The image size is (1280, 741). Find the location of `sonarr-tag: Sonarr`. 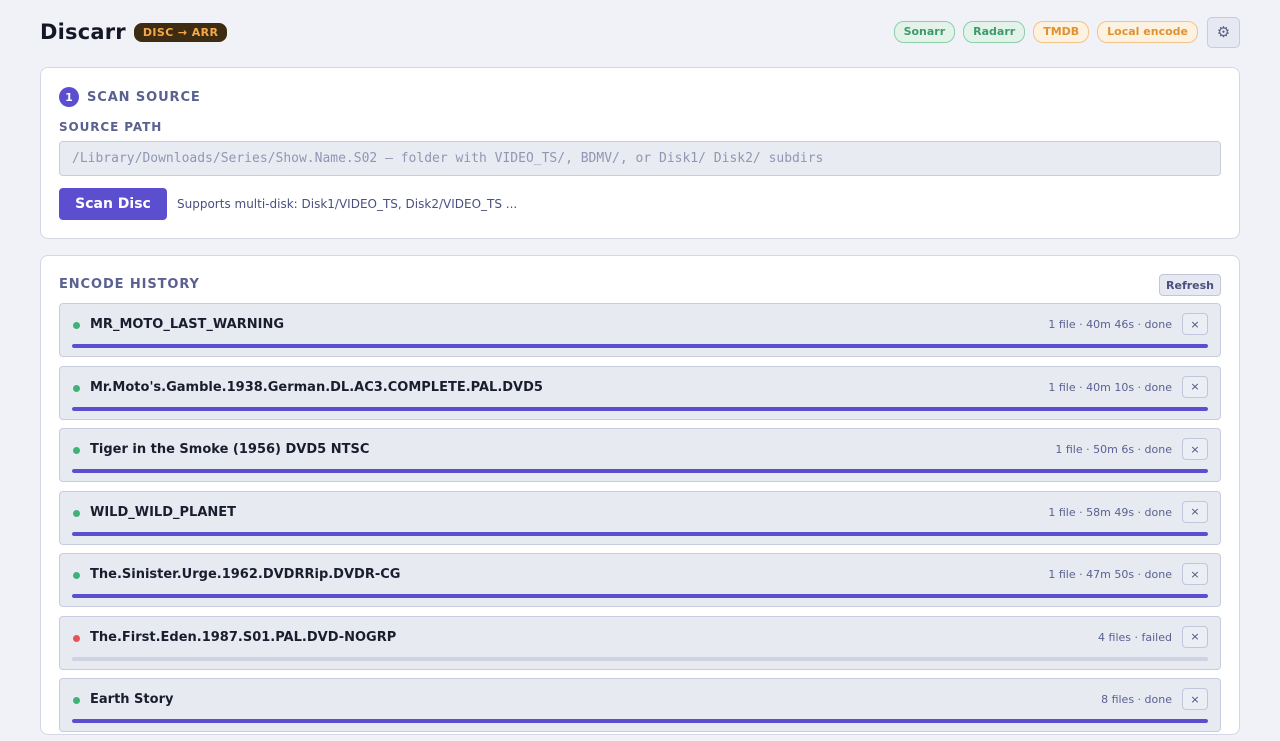

sonarr-tag: Sonarr is located at coordinates (924, 32).